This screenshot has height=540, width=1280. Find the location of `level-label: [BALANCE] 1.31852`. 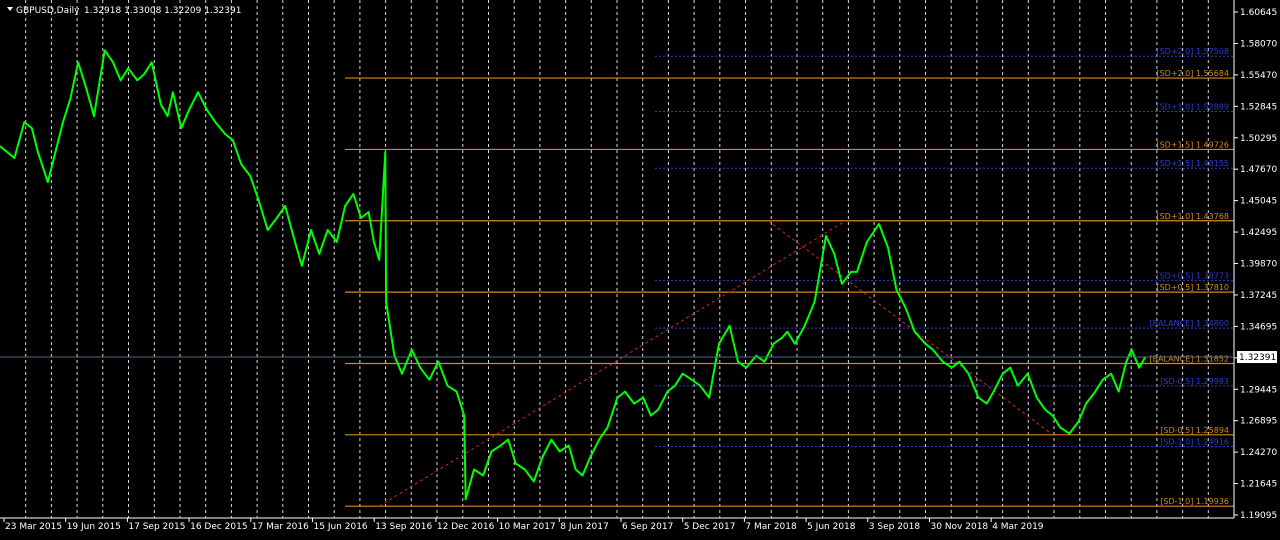

level-label: [BALANCE] 1.31852 is located at coordinates (1189, 358).